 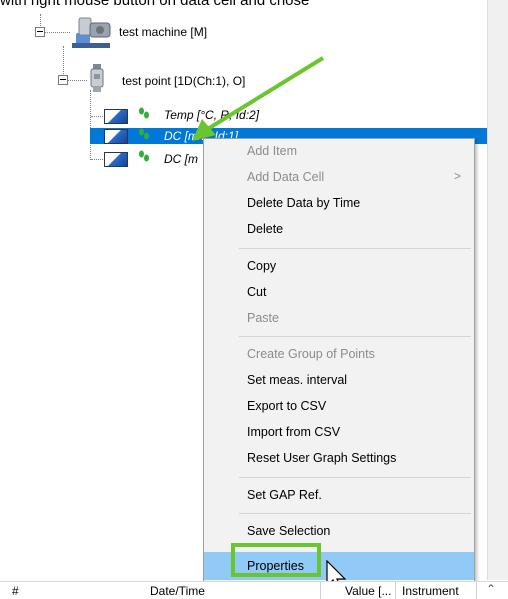 What do you see at coordinates (276, 560) in the screenshot?
I see `annotation-highlight-box` at bounding box center [276, 560].